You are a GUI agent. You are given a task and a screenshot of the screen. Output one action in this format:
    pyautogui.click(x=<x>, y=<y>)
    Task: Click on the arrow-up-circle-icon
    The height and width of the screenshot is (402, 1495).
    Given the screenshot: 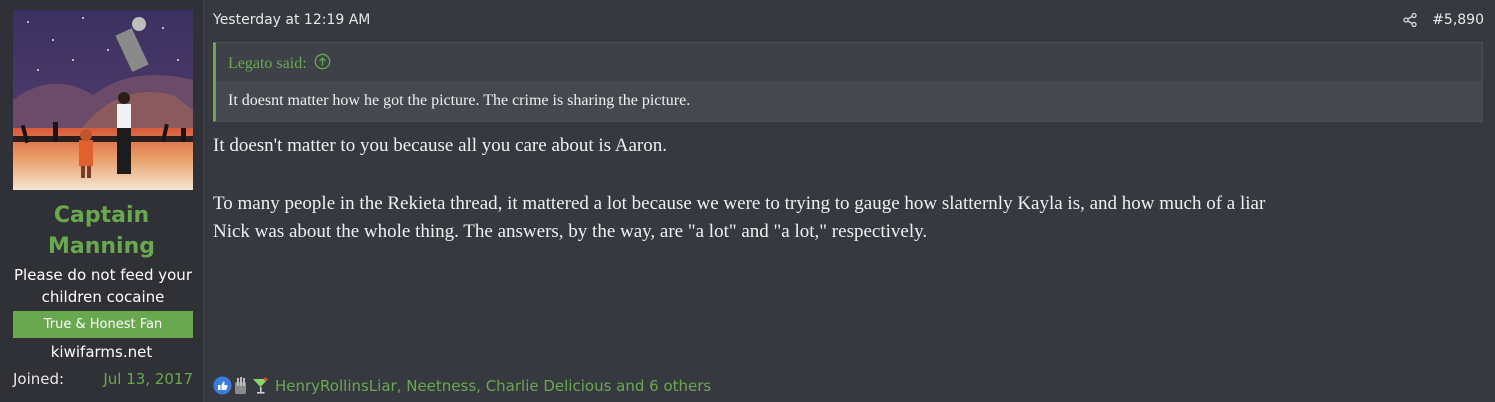 What is the action you would take?
    pyautogui.click(x=322, y=64)
    